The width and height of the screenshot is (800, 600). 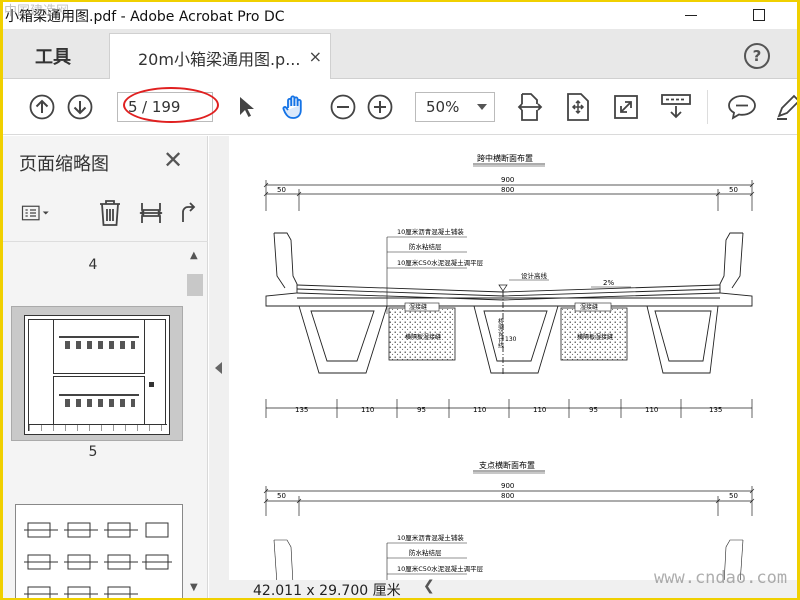 What do you see at coordinates (505, 158) in the screenshot?
I see `drawing-title-1: 跨中横断面布置` at bounding box center [505, 158].